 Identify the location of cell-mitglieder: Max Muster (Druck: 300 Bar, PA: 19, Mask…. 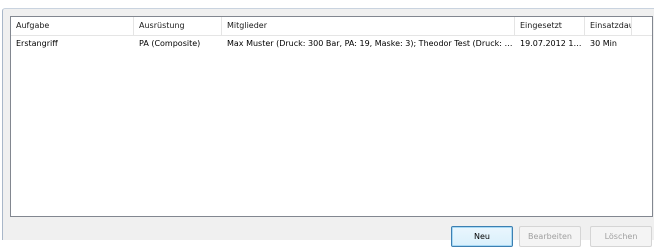
(371, 43).